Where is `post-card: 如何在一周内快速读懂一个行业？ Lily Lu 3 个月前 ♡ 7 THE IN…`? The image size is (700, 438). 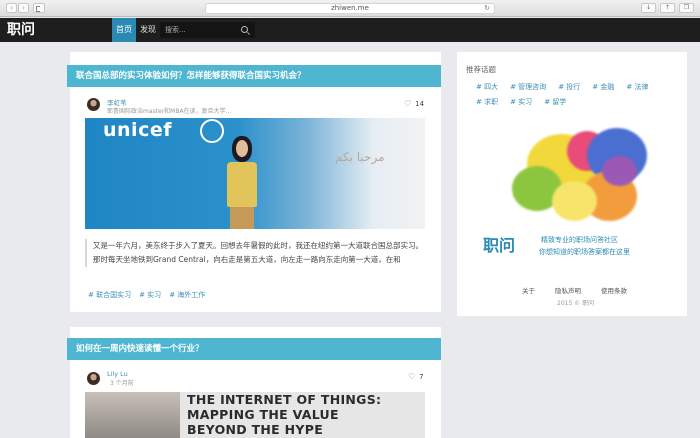
post-card: 如何在一周内快速读懂一个行业？ Lily Lu 3 个月前 ♡ 7 THE IN… is located at coordinates (254, 382).